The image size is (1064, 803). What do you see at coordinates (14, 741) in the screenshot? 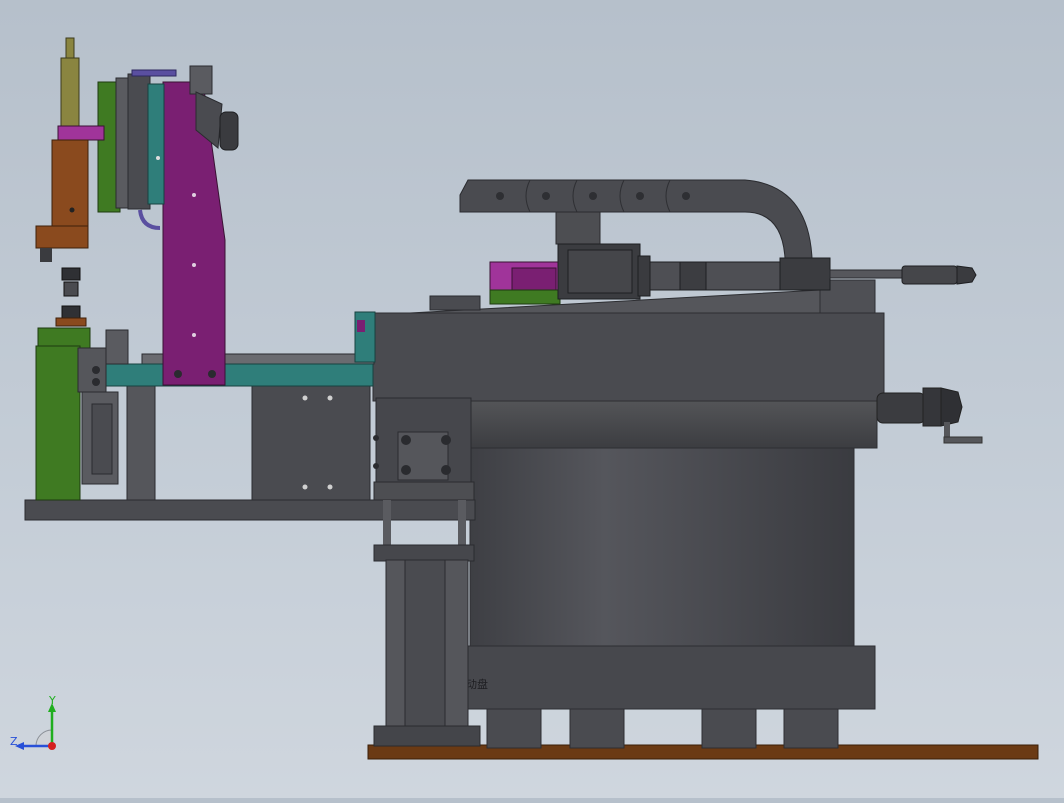
I see `z-axis-label: Z` at bounding box center [14, 741].